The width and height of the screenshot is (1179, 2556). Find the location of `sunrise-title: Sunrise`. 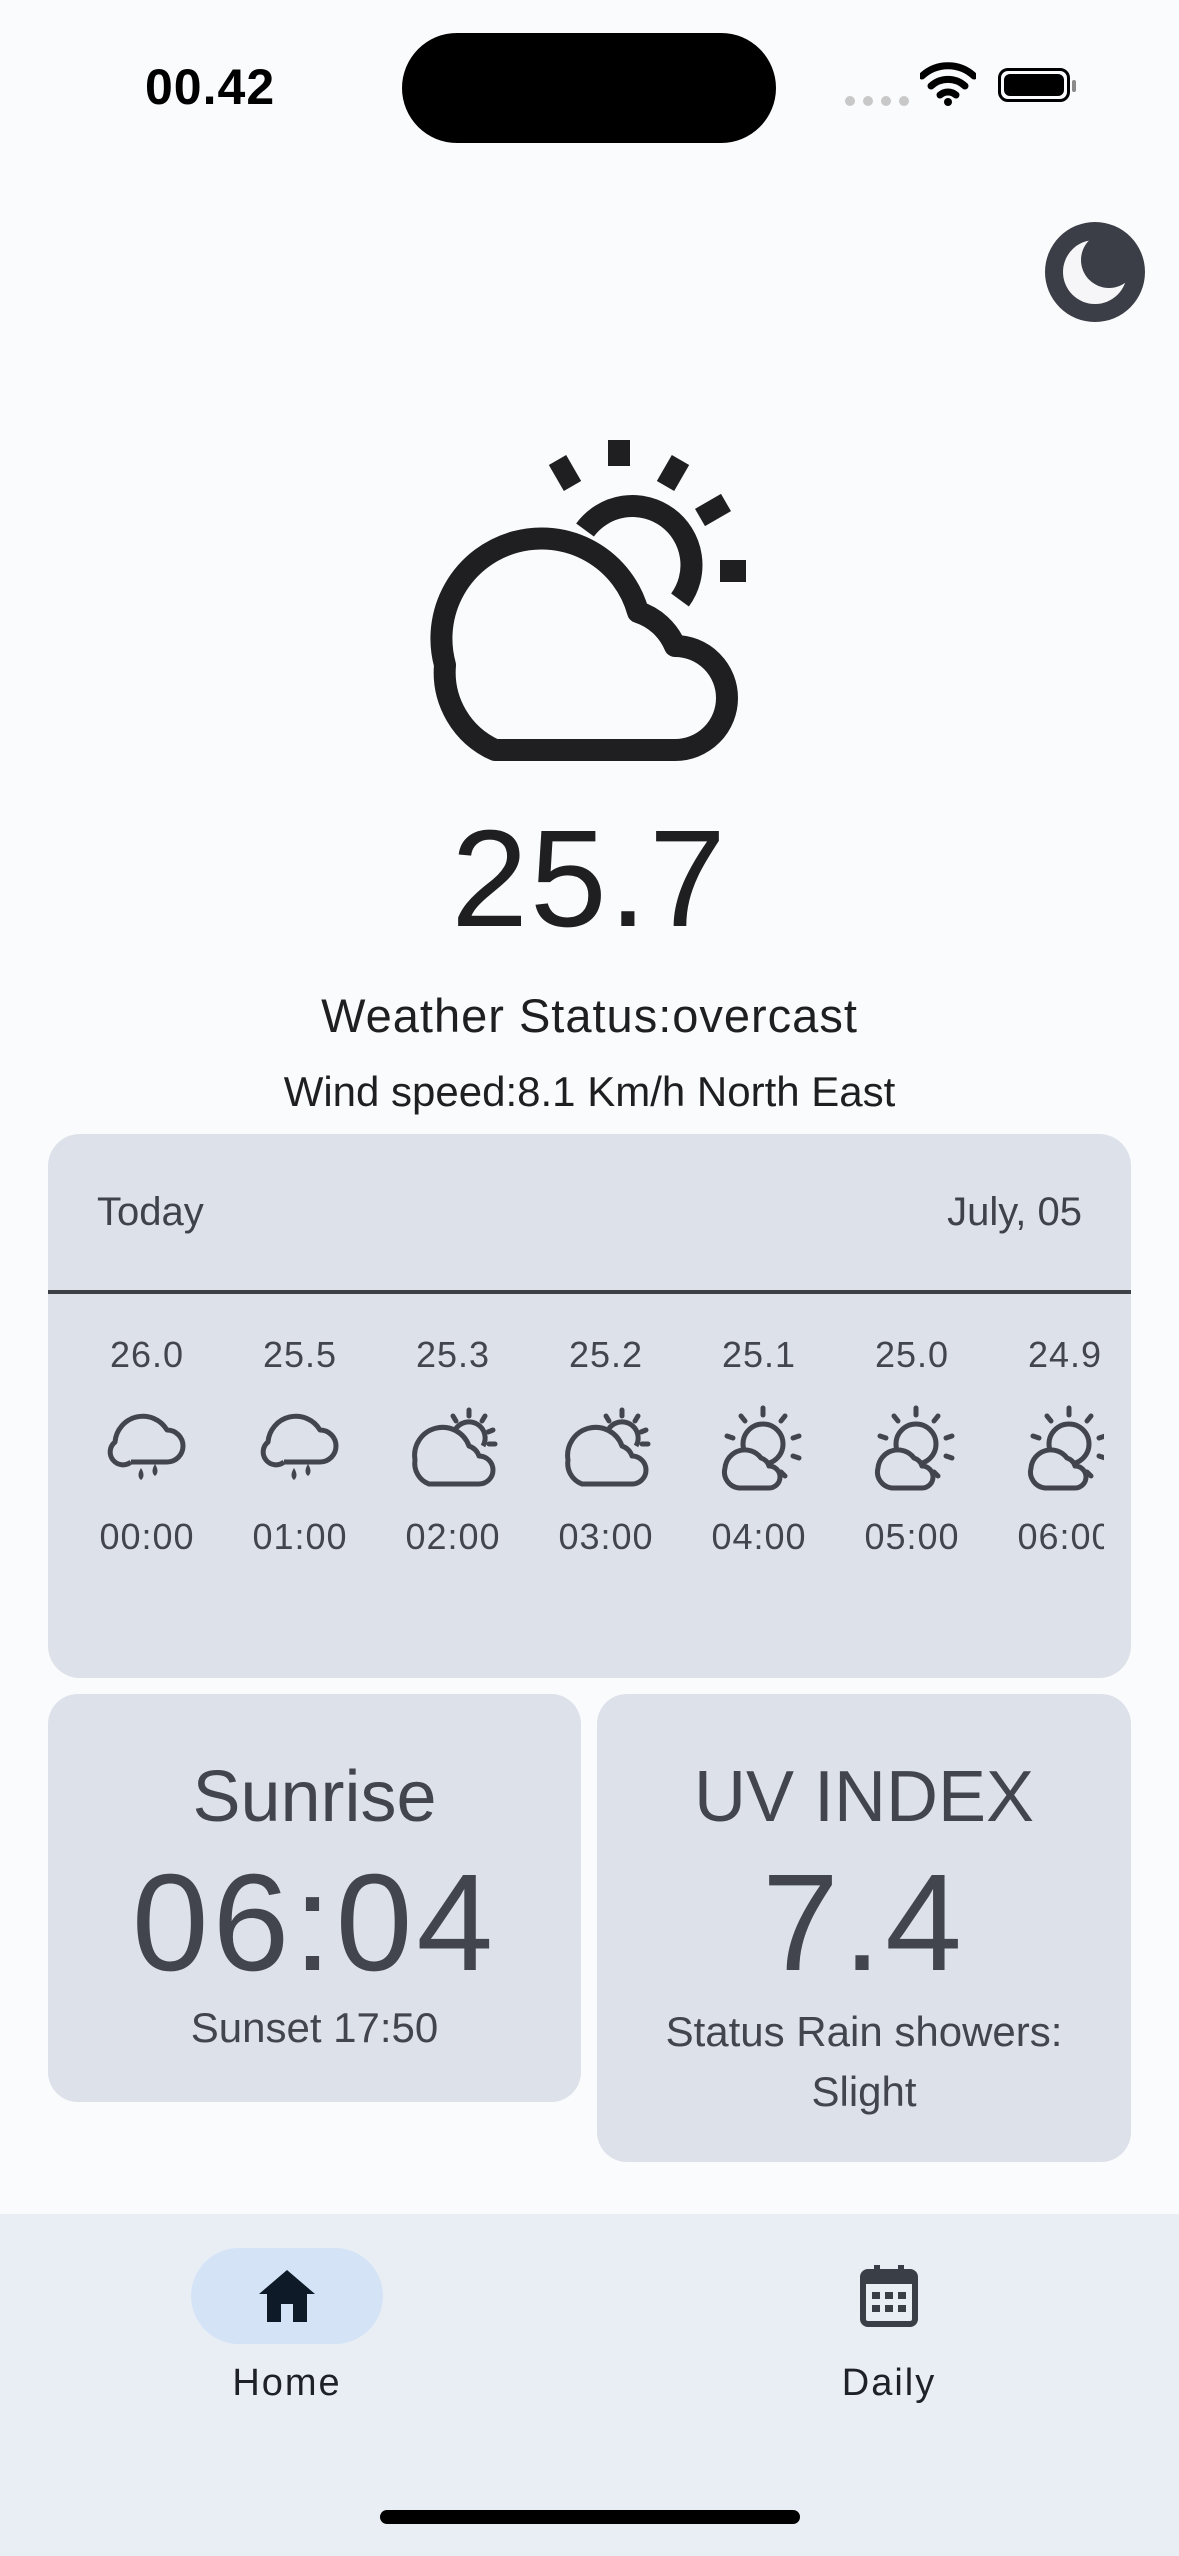

sunrise-title: Sunrise is located at coordinates (314, 1797).